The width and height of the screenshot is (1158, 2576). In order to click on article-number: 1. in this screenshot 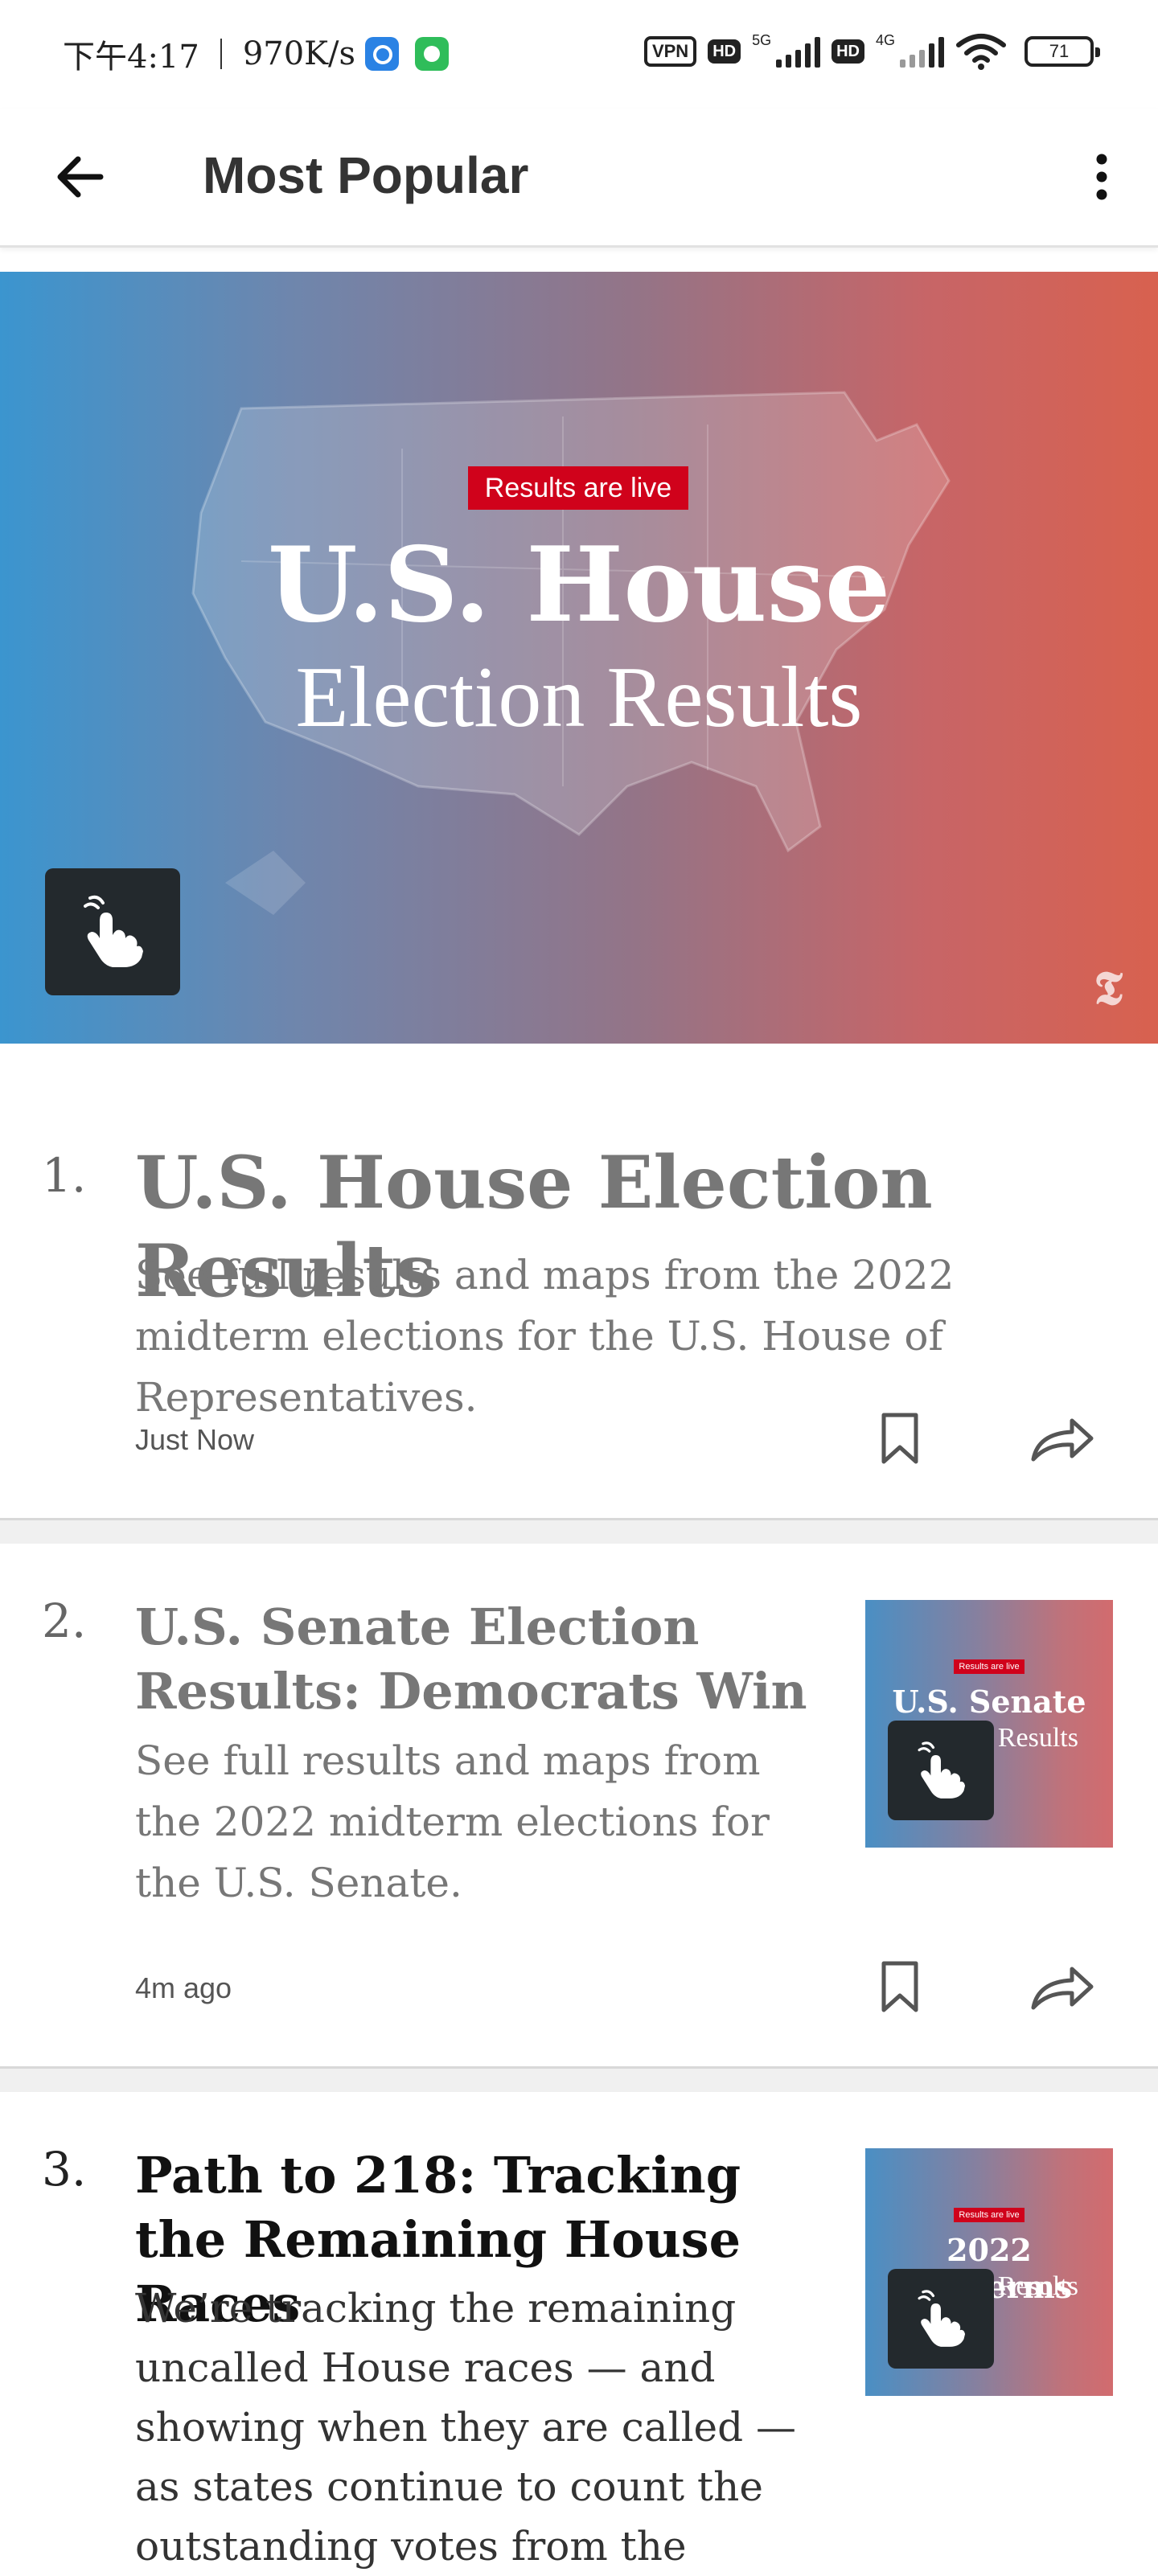, I will do `click(64, 1175)`.